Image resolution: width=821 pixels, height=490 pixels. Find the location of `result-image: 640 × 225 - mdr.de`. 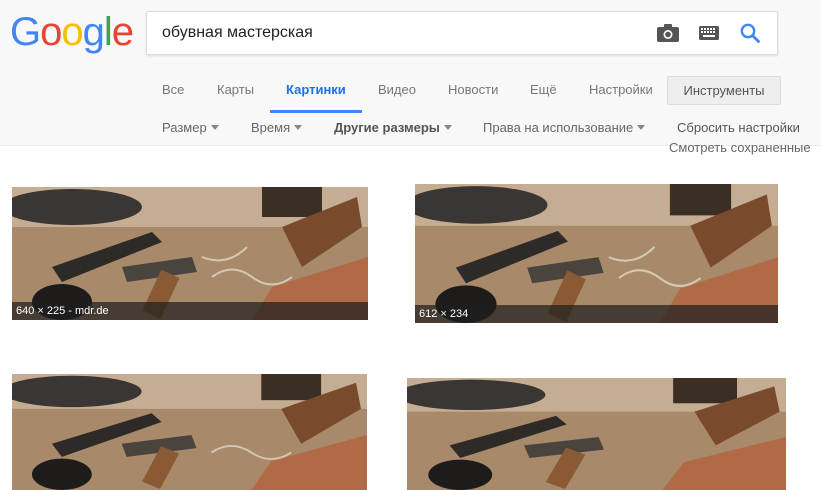

result-image: 640 × 225 - mdr.de is located at coordinates (190, 253).